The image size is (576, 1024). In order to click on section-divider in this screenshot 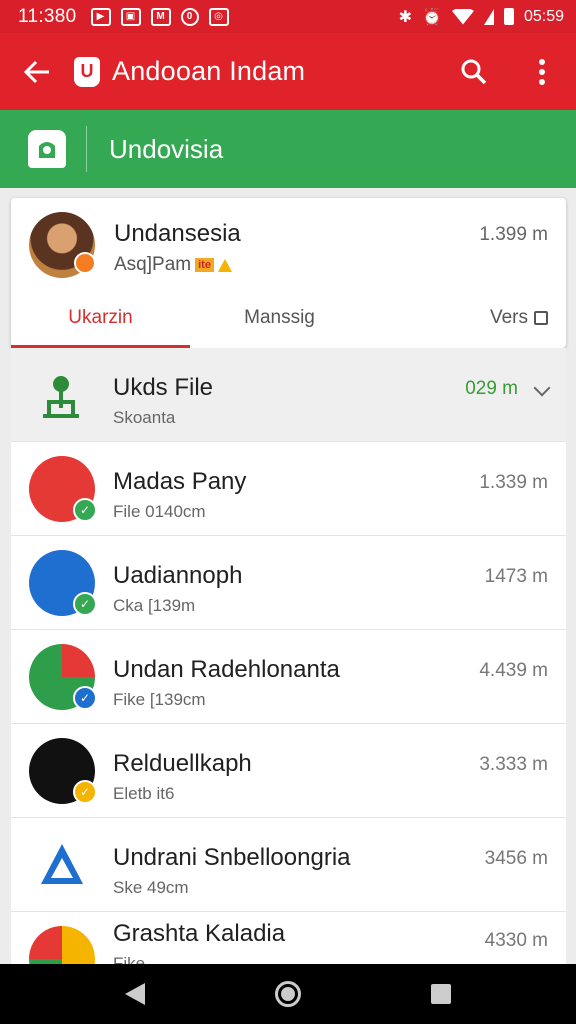, I will do `click(86, 149)`.